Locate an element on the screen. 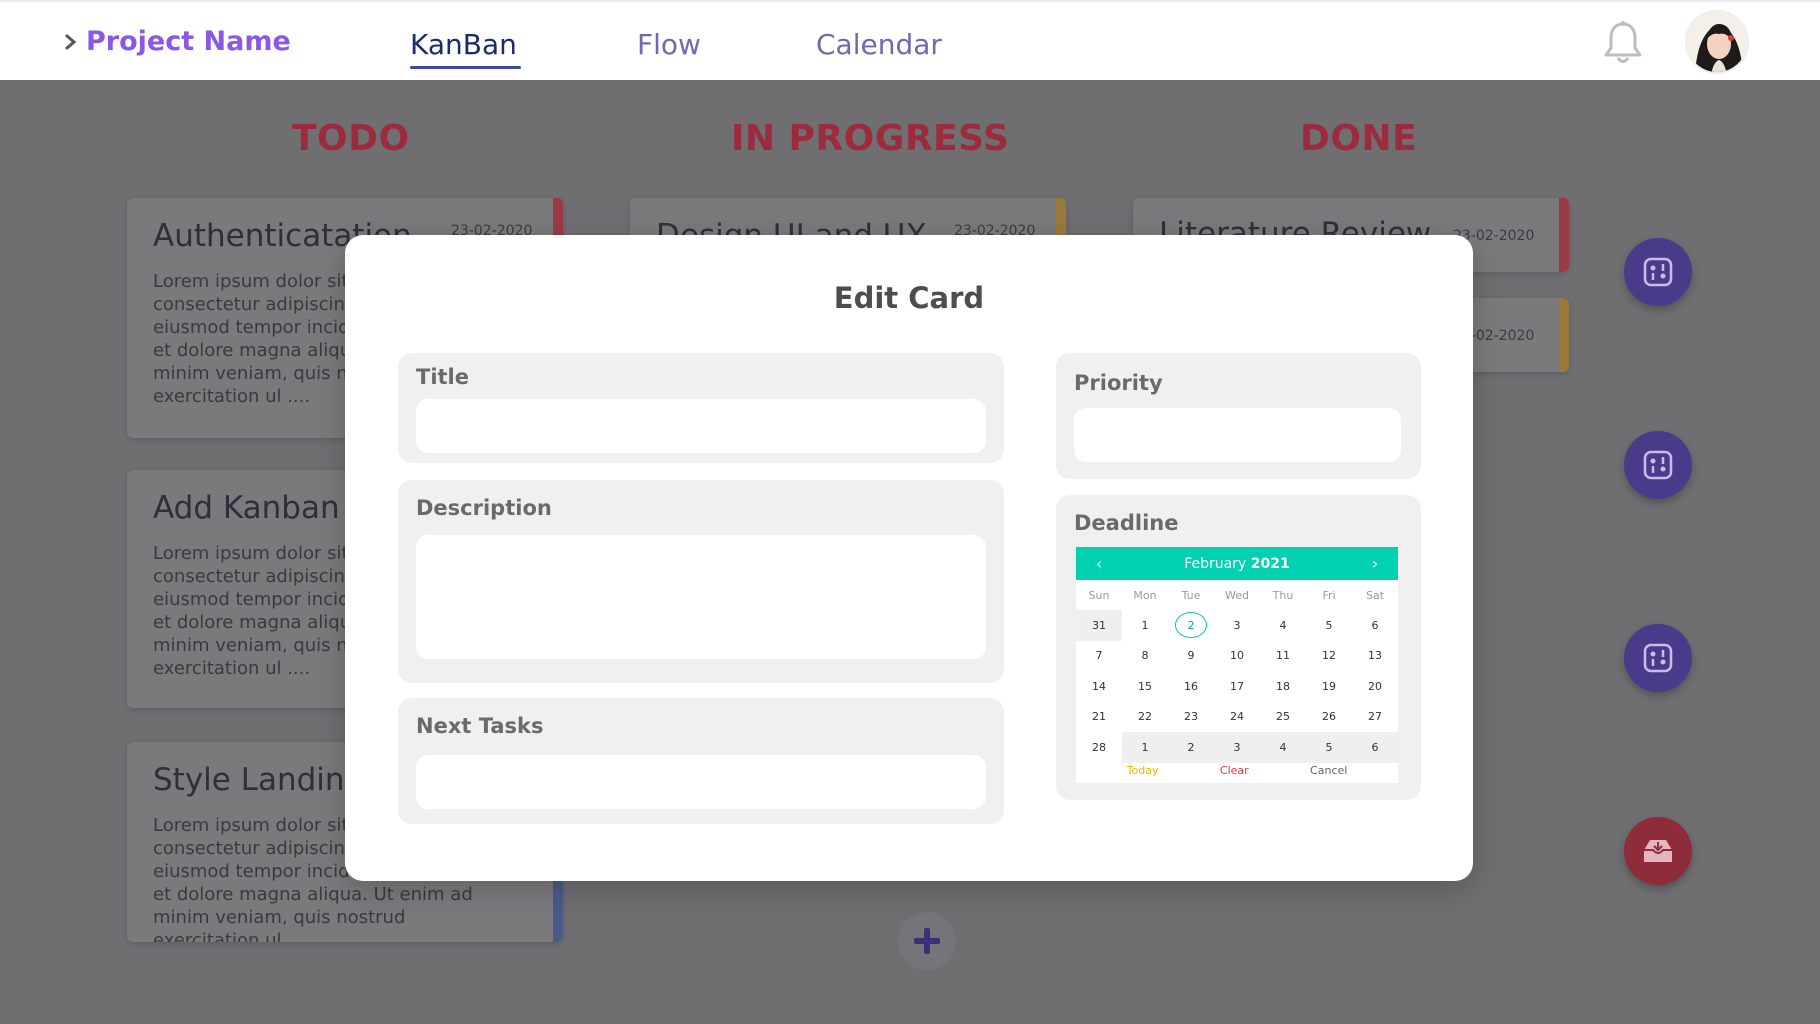  title-input is located at coordinates (701, 426).